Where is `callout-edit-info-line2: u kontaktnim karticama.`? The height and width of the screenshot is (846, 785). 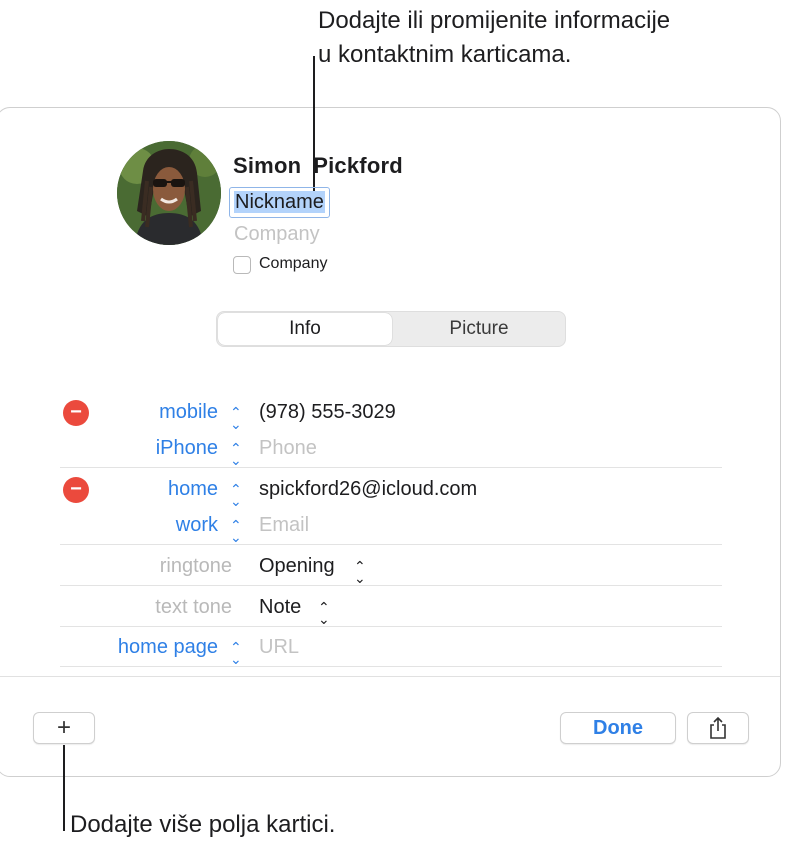
callout-edit-info-line2: u kontaktnim karticama. is located at coordinates (445, 54).